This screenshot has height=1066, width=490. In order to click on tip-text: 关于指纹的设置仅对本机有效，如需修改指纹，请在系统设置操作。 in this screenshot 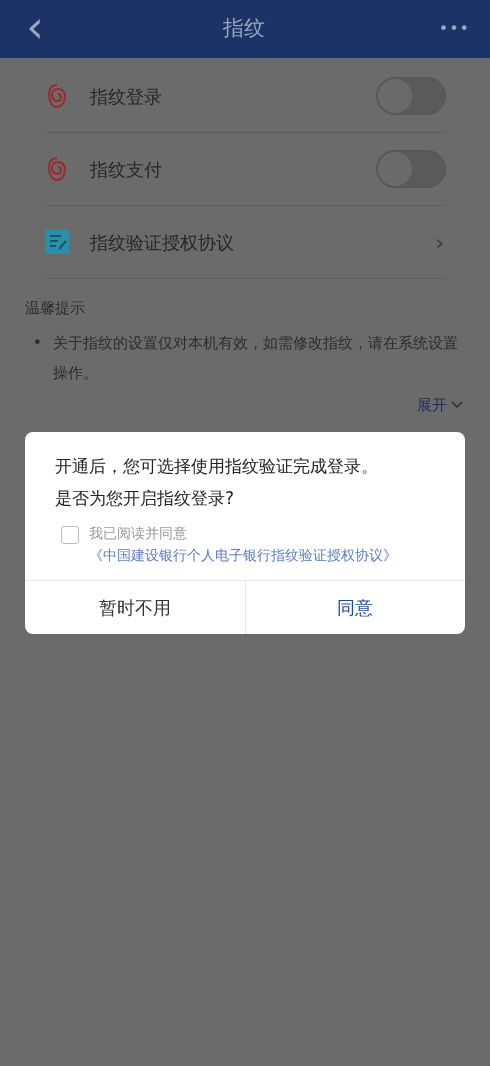, I will do `click(256, 358)`.